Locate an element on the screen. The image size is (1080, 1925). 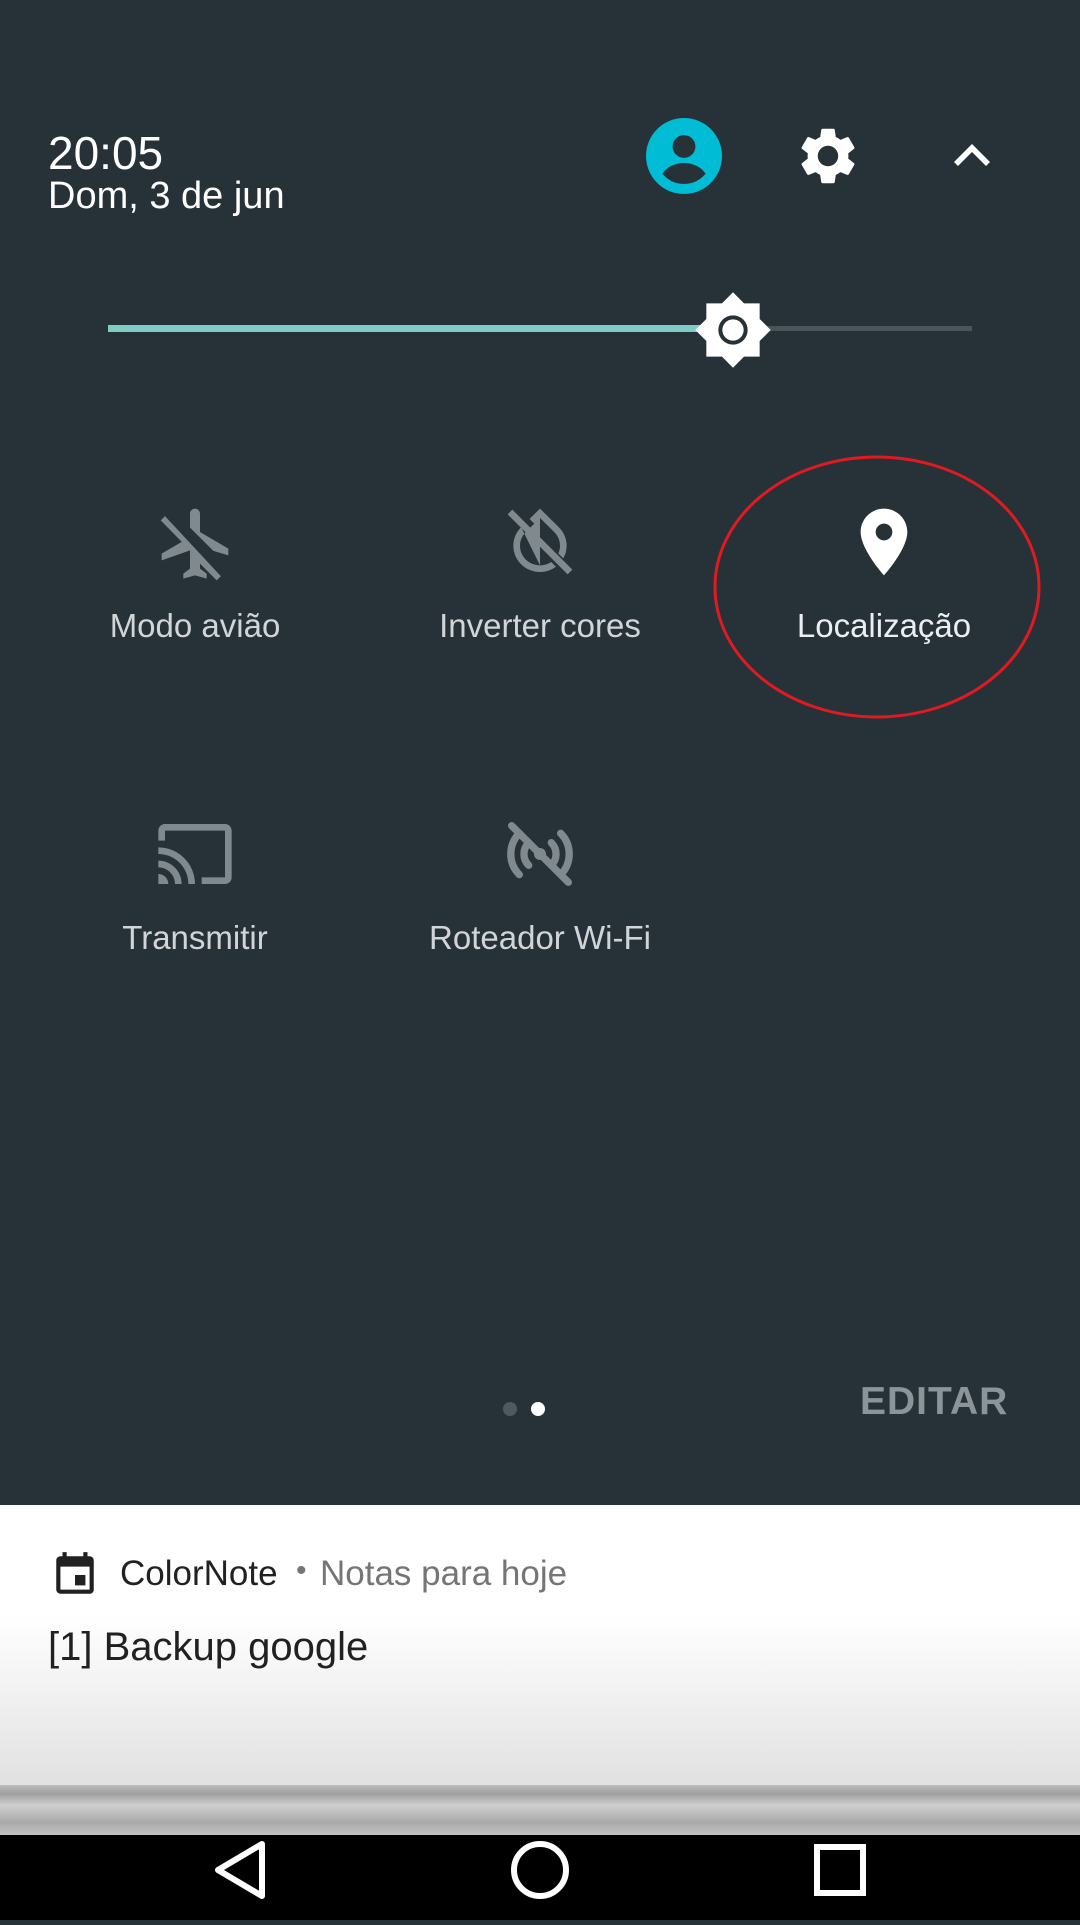
annotation-highlight-ellipse is located at coordinates (877, 587).